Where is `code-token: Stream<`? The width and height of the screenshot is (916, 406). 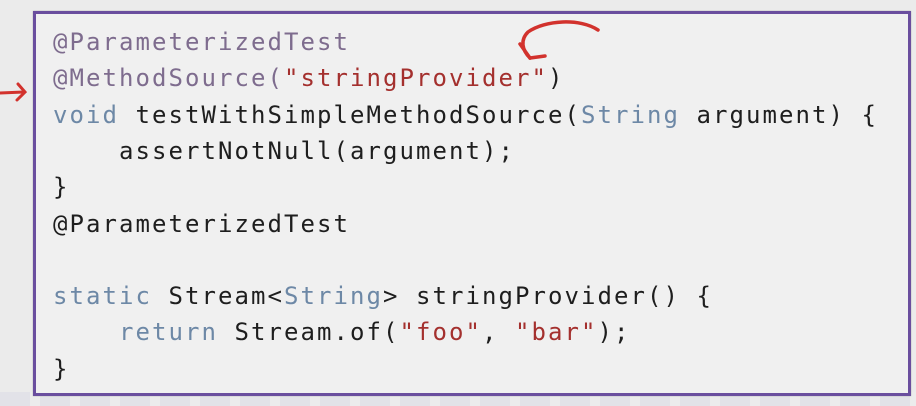 code-token: Stream< is located at coordinates (218, 296).